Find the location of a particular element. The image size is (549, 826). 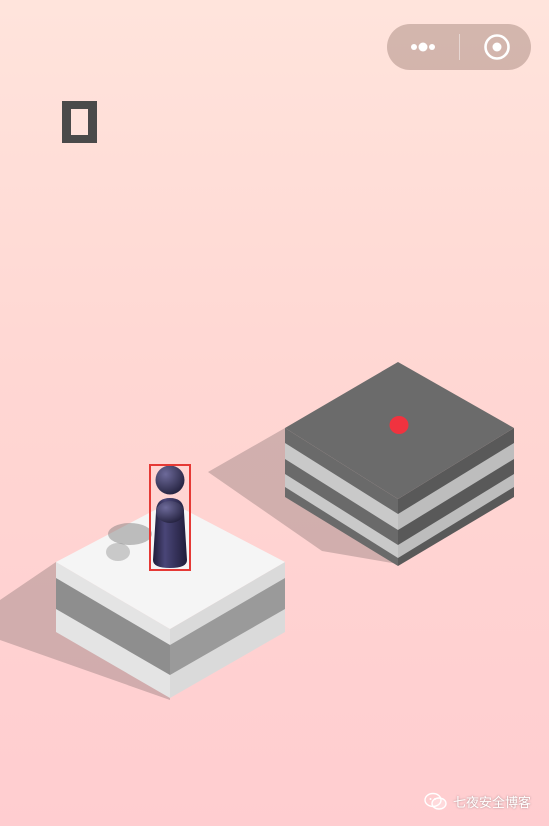

player-head is located at coordinates (170, 480).